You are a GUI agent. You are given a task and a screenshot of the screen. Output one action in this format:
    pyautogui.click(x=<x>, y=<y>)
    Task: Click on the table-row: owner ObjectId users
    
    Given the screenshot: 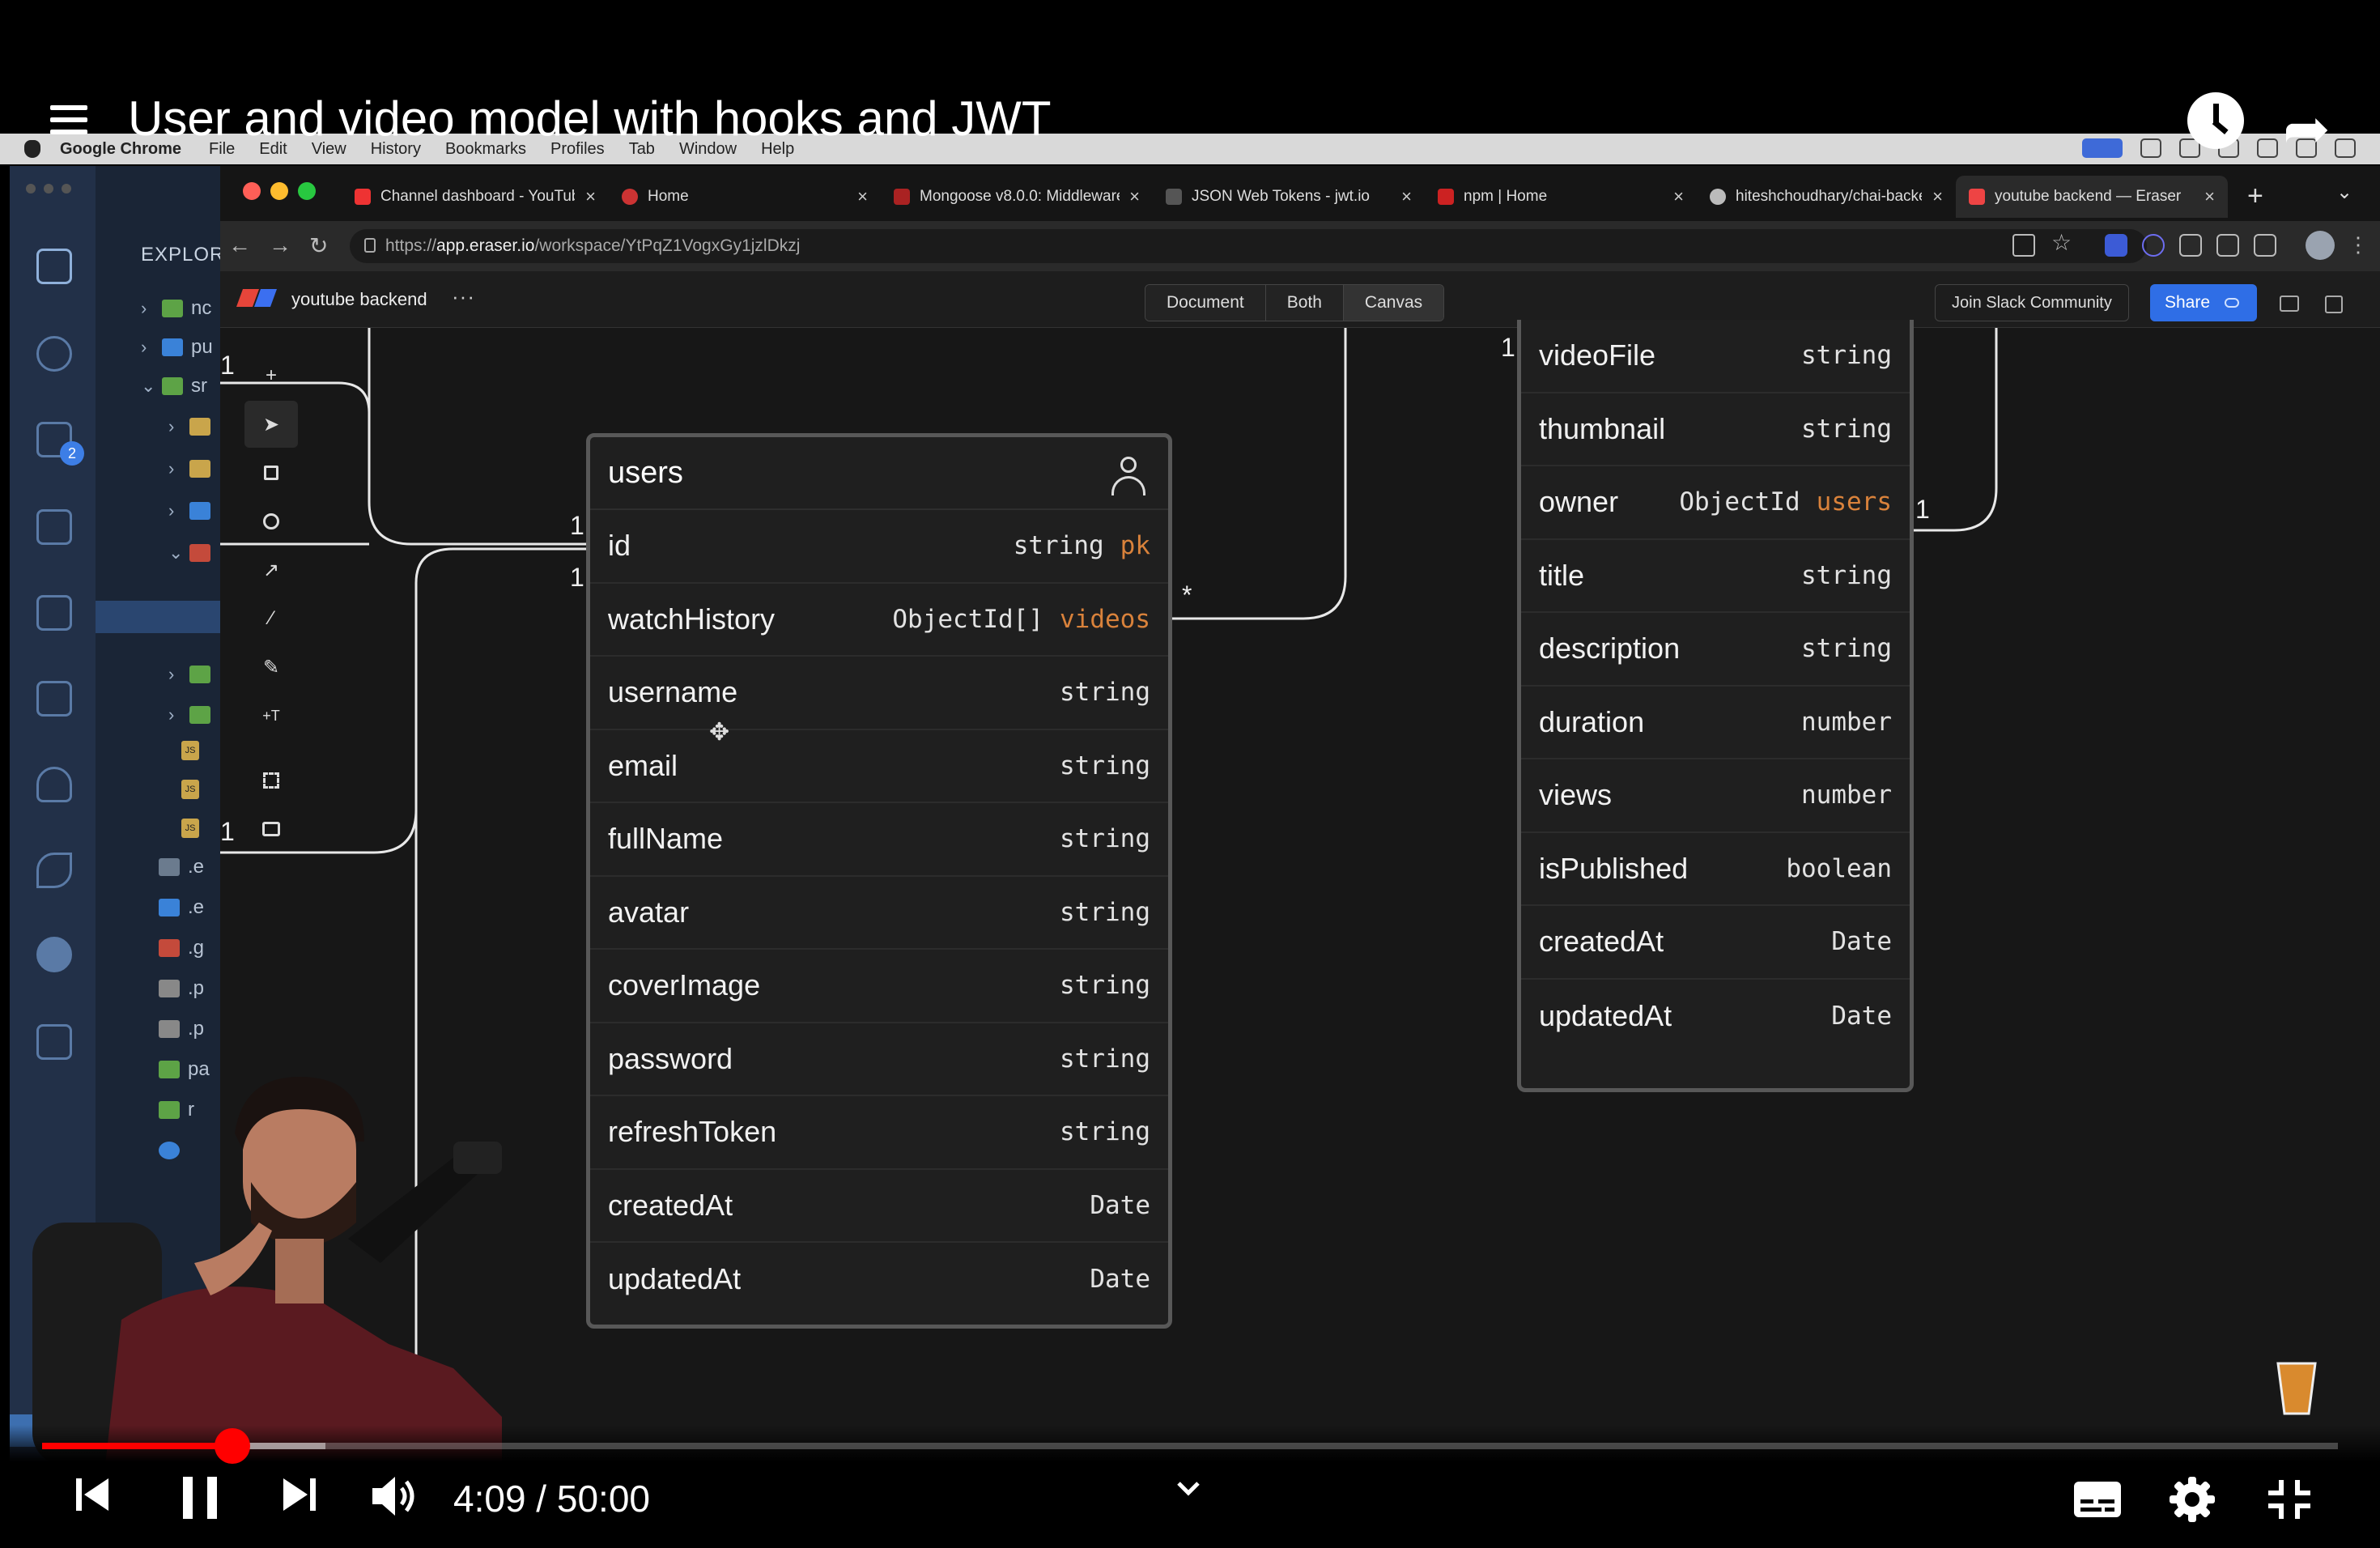 What is the action you would take?
    pyautogui.click(x=1715, y=503)
    